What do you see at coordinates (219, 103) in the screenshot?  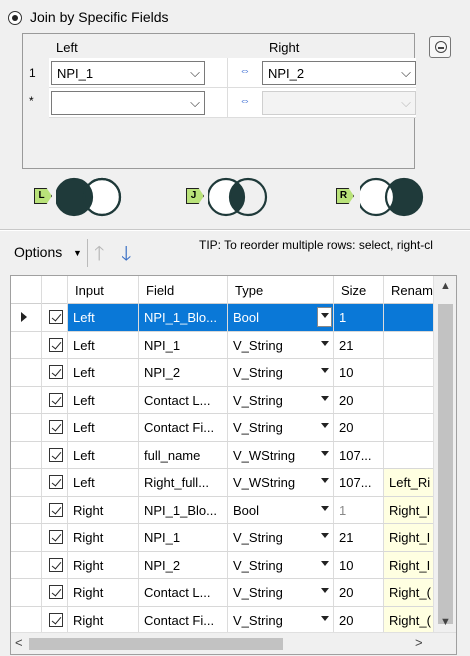 I see `join-grid-new-row: * ⌵ ⇔ ⌵` at bounding box center [219, 103].